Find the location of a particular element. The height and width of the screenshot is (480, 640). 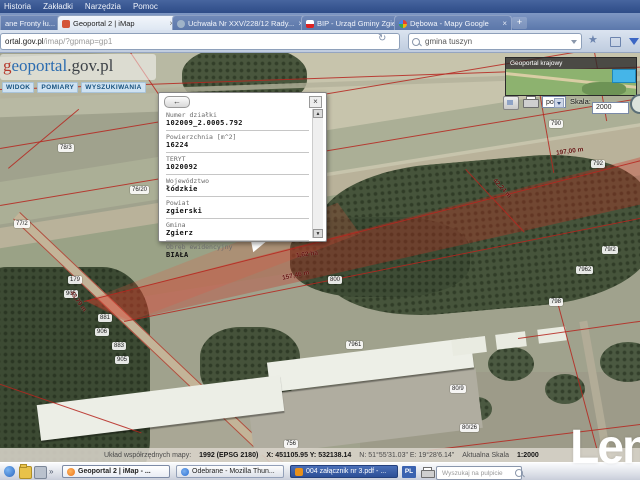

toolbar-pomiary: POMIARY is located at coordinates (58, 87).